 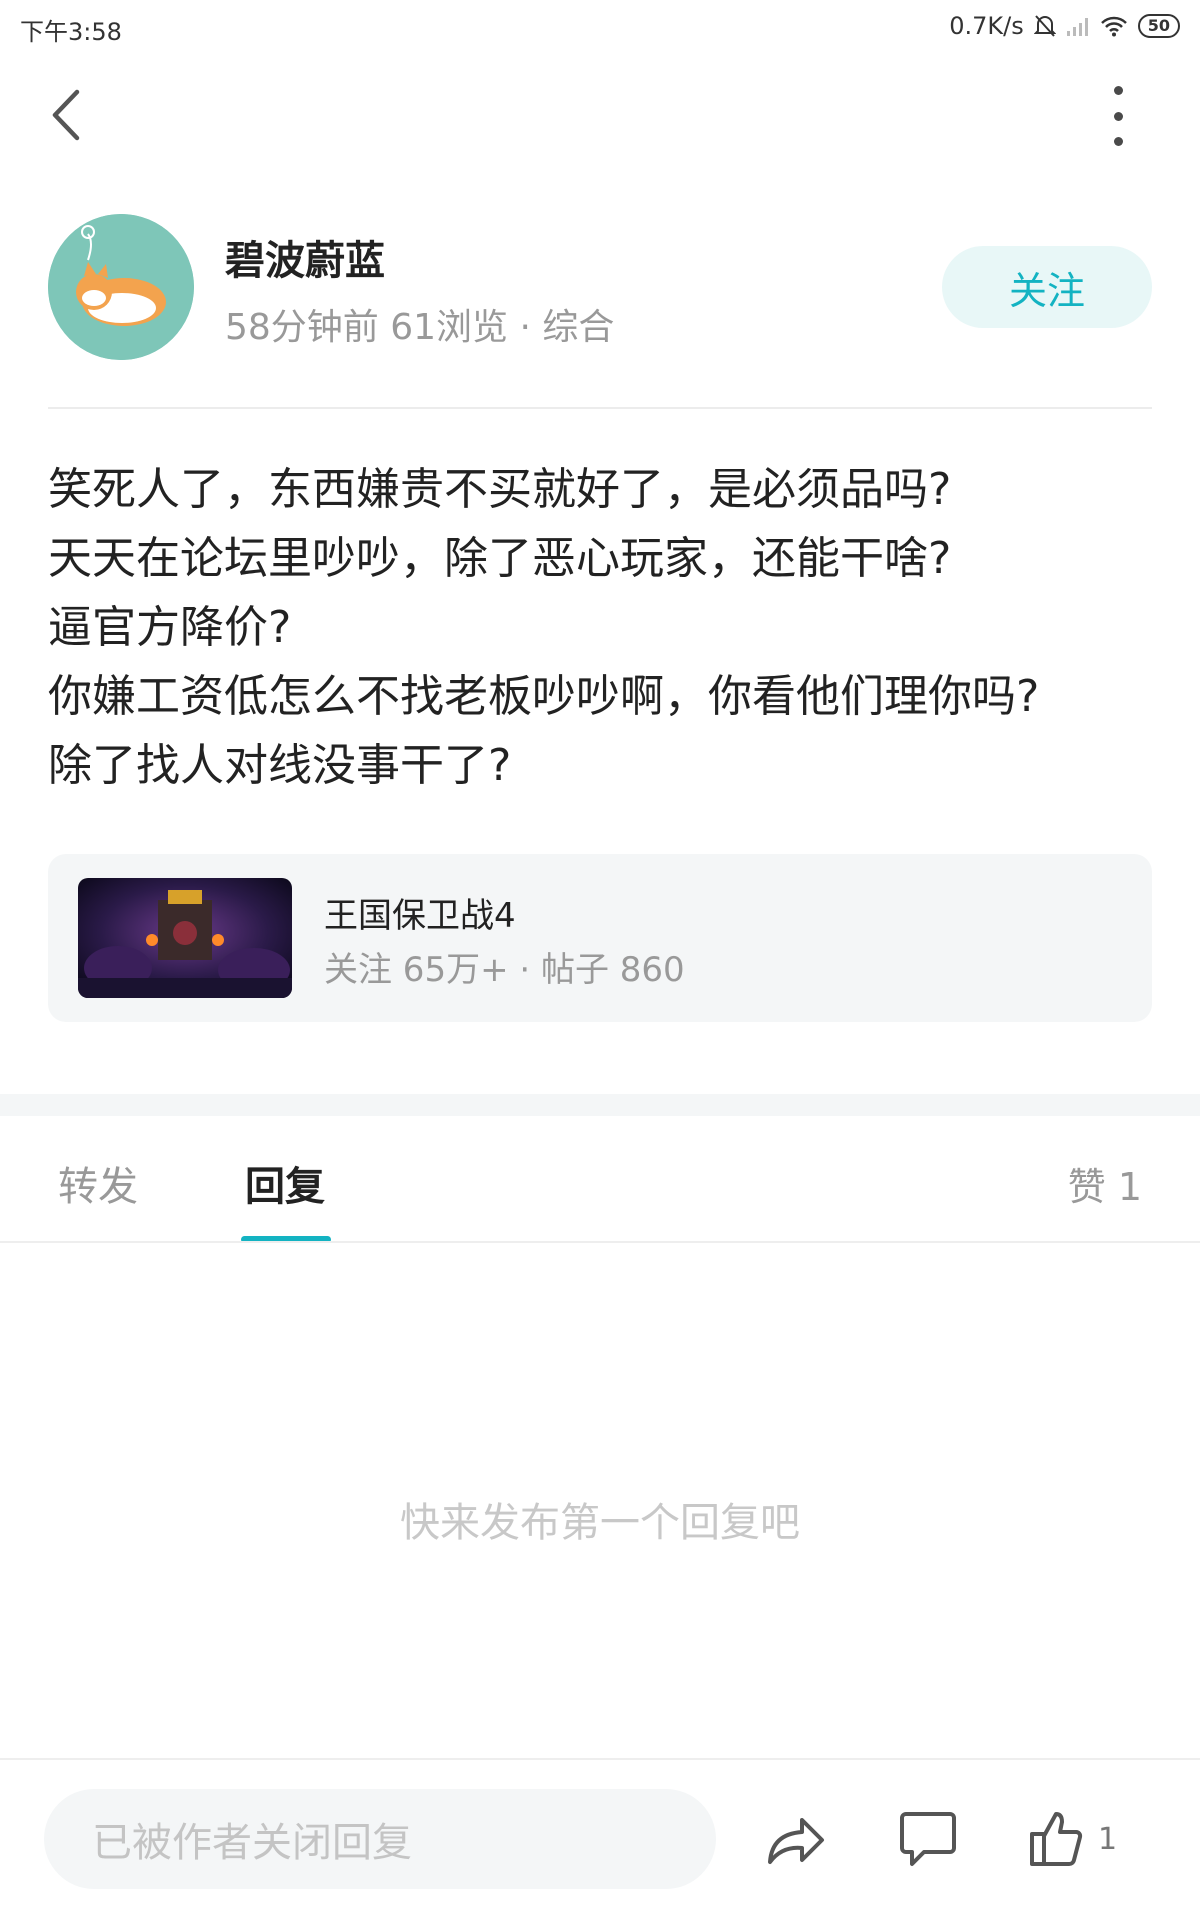 I want to click on share-icon, so click(x=796, y=1841).